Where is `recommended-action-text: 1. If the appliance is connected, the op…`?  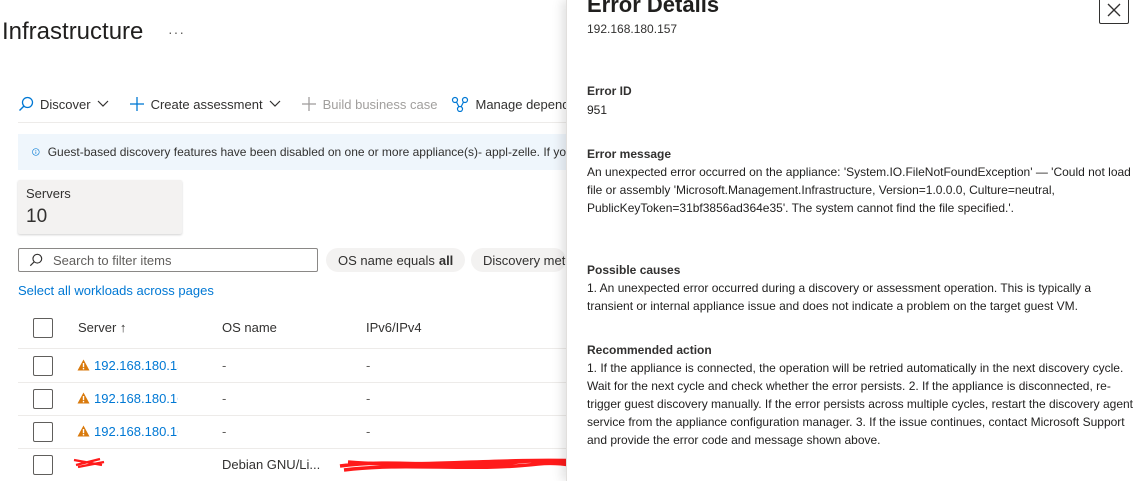
recommended-action-text: 1. If the appliance is connected, the op… is located at coordinates (860, 404).